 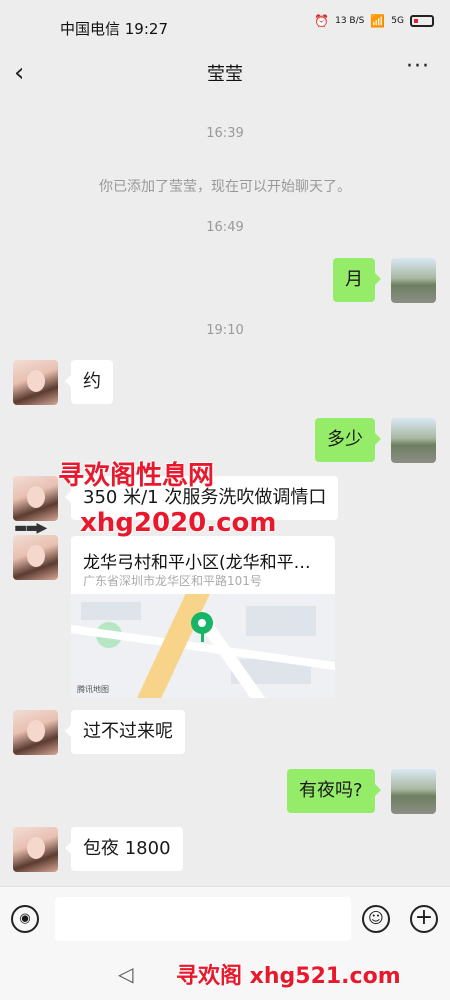 What do you see at coordinates (172, 581) in the screenshot?
I see `location-address: 广东省深圳市龙华区和平路101号` at bounding box center [172, 581].